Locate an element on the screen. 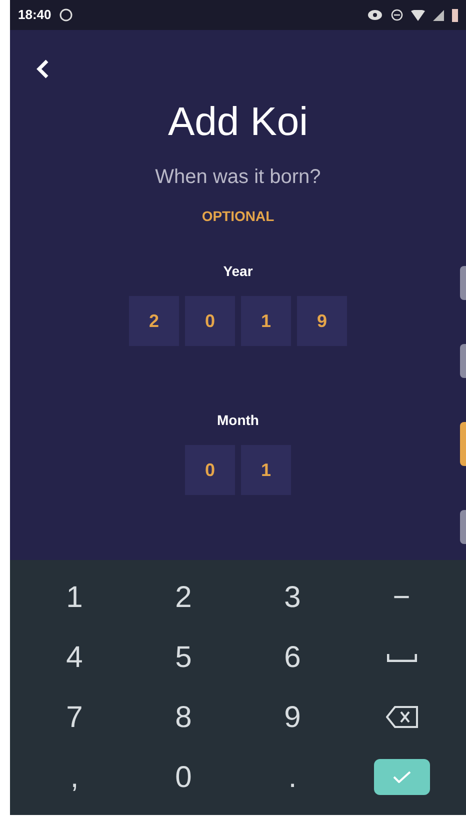 This screenshot has height=826, width=466. key: 0 is located at coordinates (183, 777).